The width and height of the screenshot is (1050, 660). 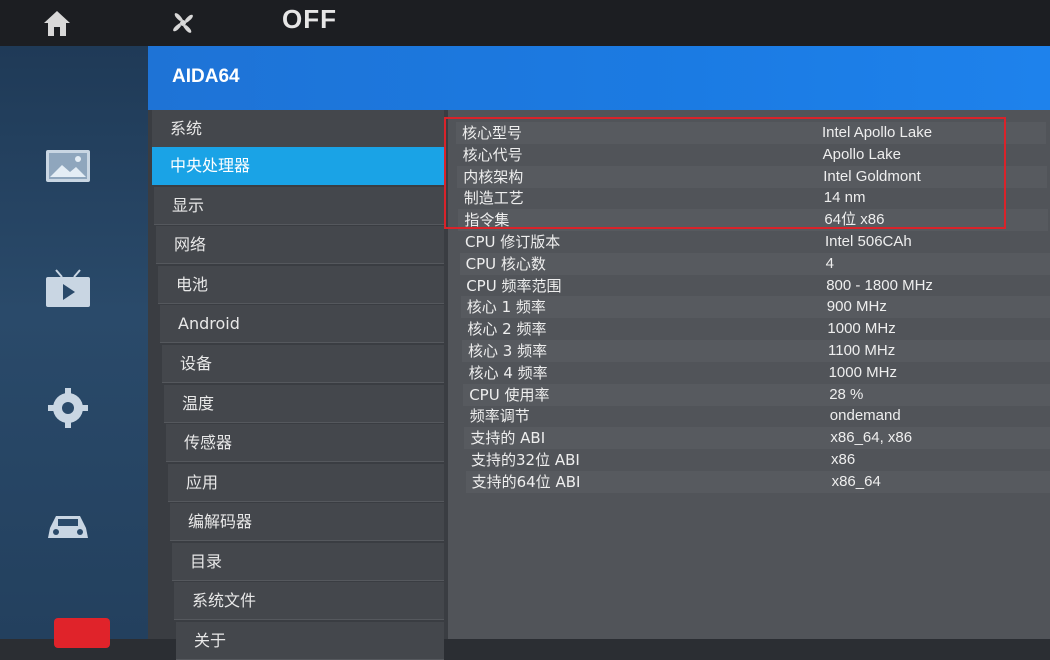 I want to click on car-icon, so click(x=68, y=526).